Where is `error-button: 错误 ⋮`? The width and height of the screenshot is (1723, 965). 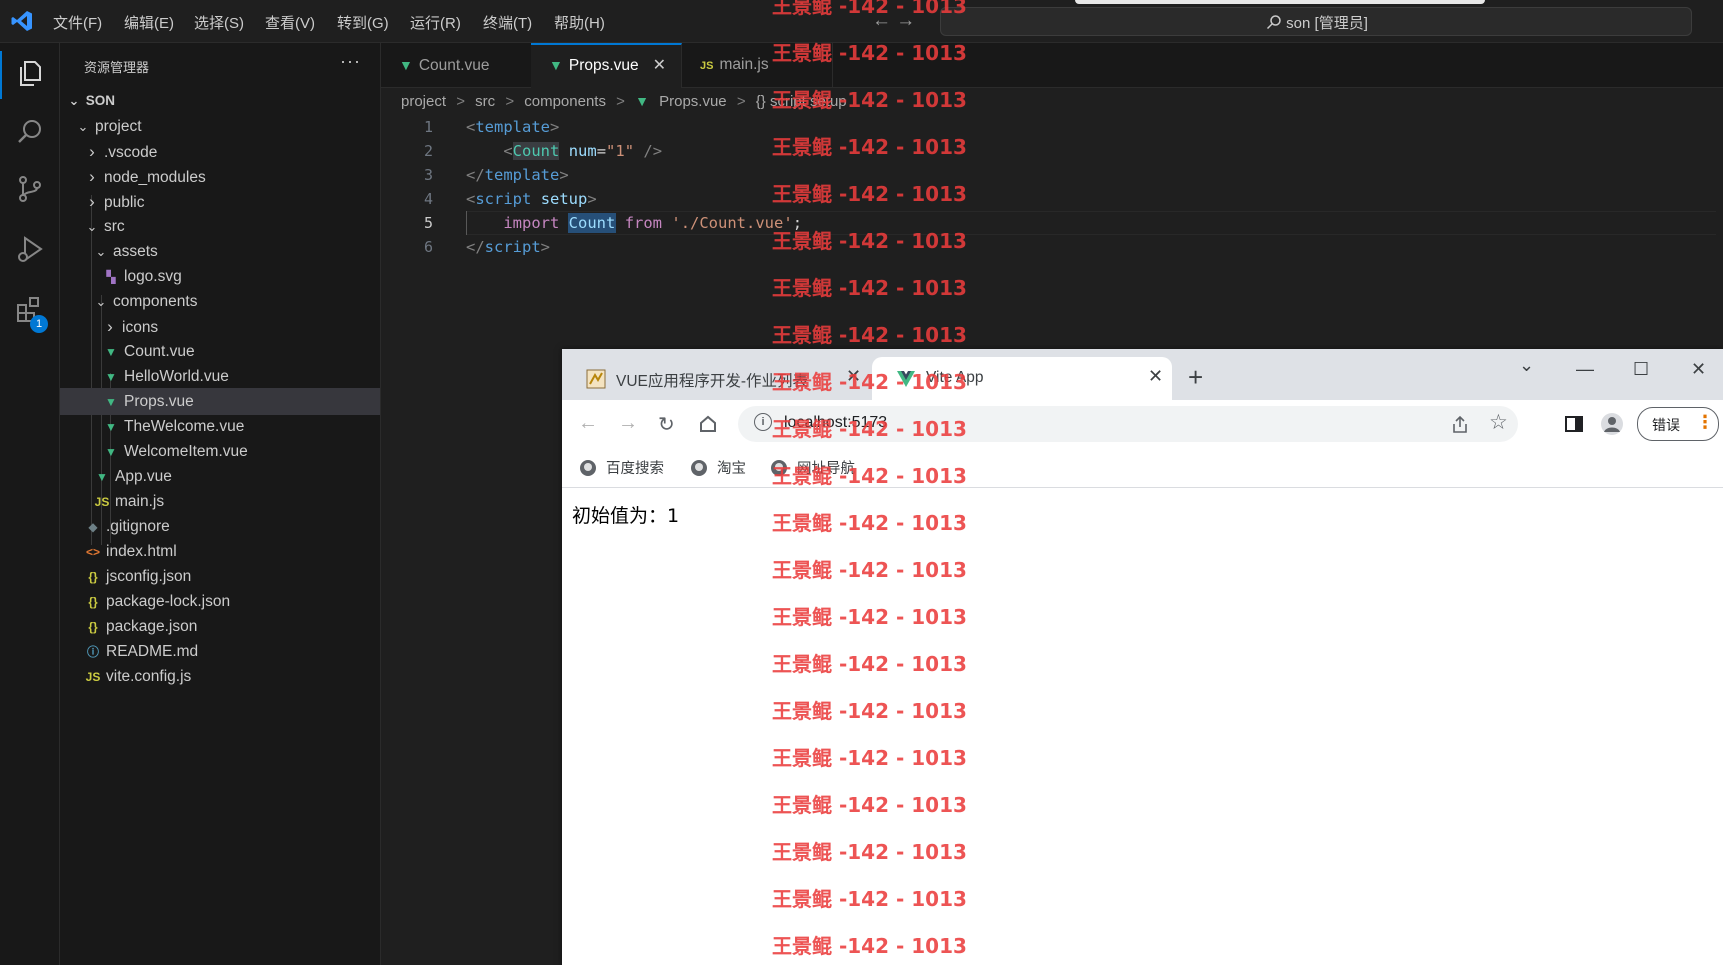
error-button: 错误 ⋮ is located at coordinates (1678, 424).